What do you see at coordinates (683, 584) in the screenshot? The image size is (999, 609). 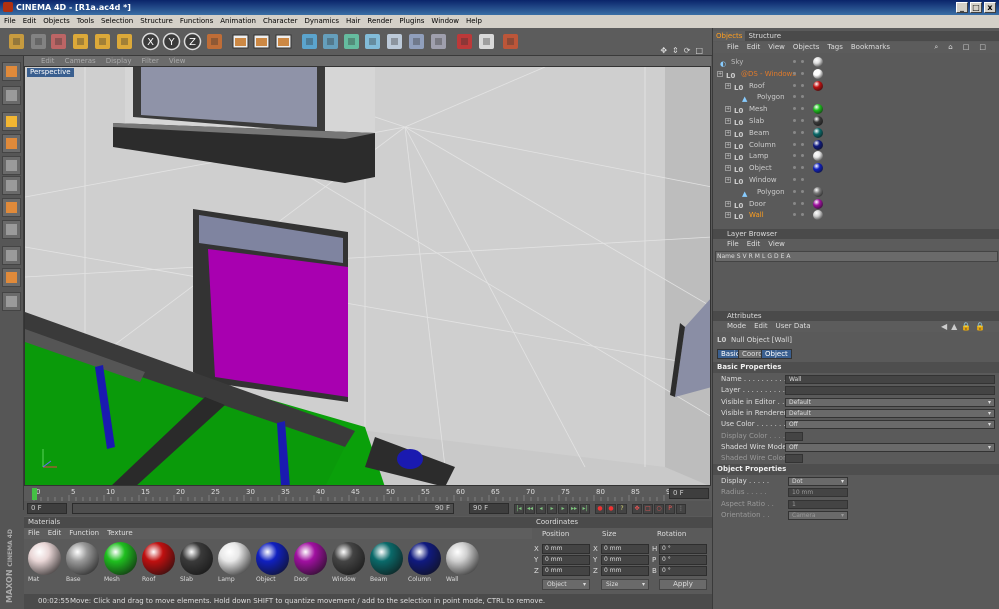 I see `apply-button: Apply` at bounding box center [683, 584].